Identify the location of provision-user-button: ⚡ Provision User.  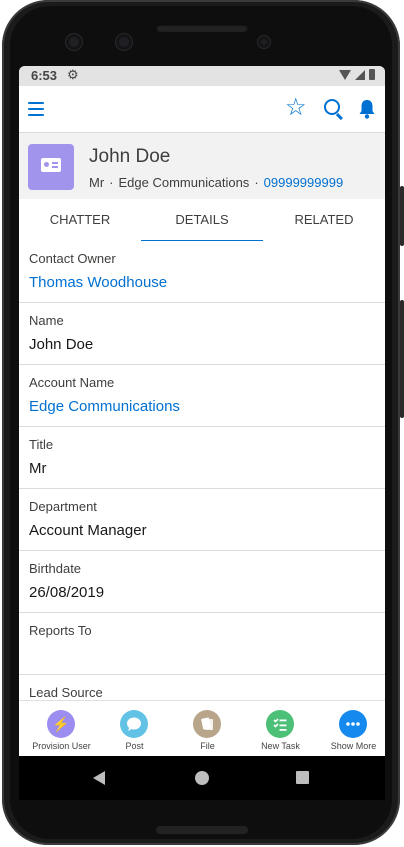
(61, 729).